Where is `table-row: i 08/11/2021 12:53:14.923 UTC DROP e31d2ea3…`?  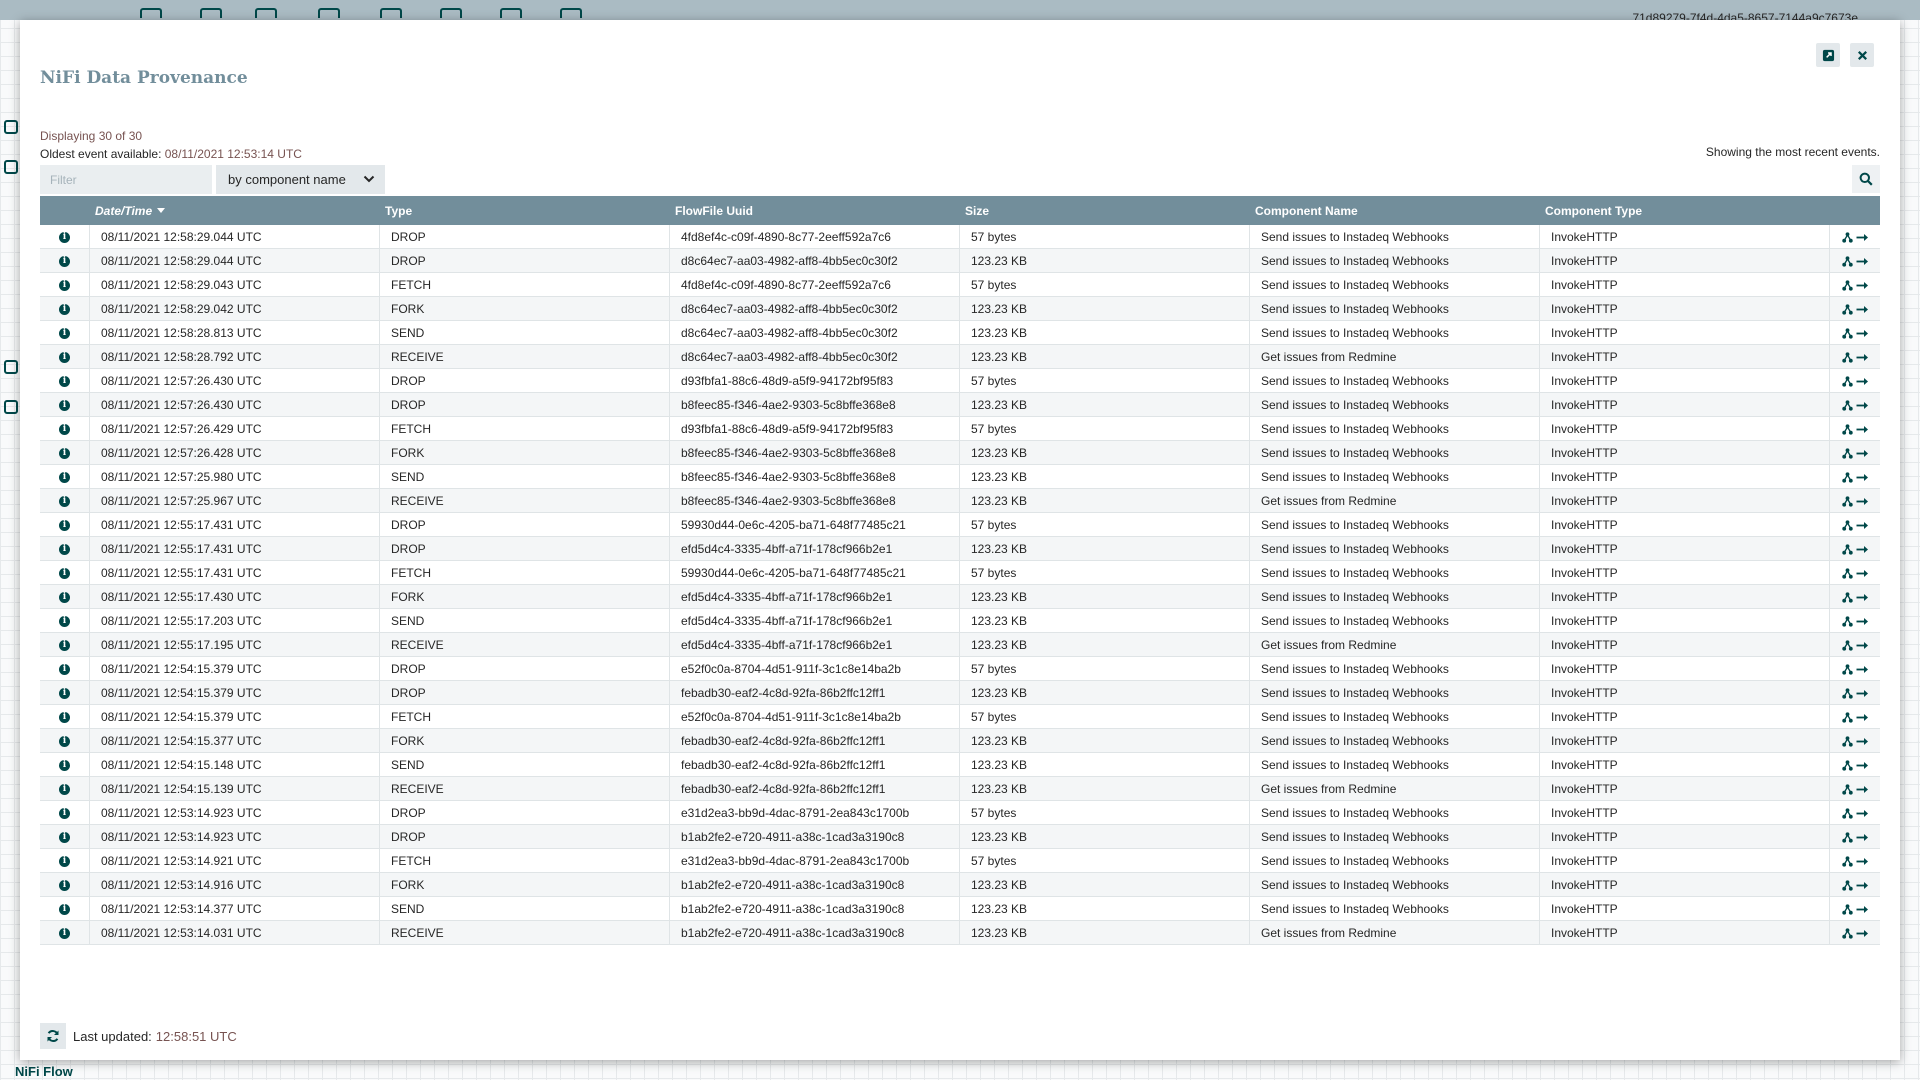 table-row: i 08/11/2021 12:53:14.923 UTC DROP e31d2ea3… is located at coordinates (960, 813).